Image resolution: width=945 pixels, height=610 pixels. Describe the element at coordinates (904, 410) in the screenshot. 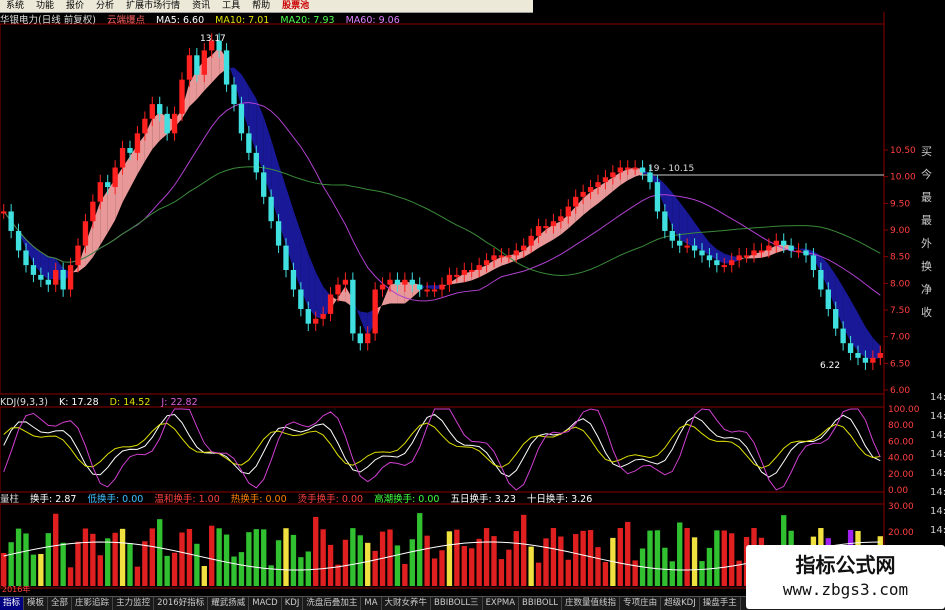

I see `kdj-axis-label: 100.00` at that location.